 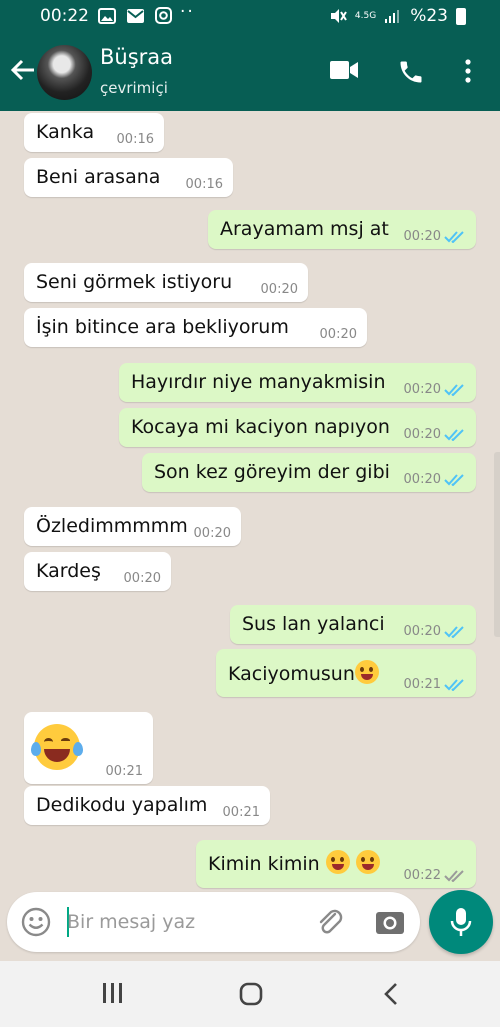 I want to click on voice-message-button, so click(x=461, y=922).